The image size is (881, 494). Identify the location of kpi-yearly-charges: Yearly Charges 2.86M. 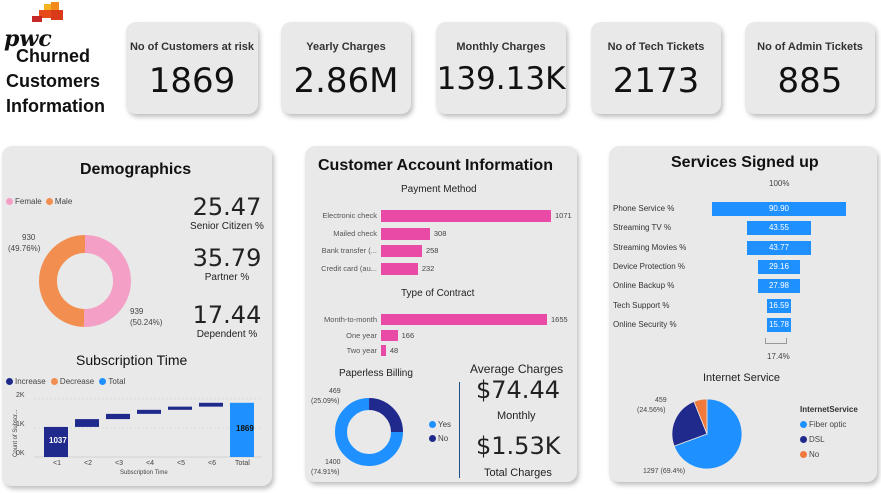
(346, 68).